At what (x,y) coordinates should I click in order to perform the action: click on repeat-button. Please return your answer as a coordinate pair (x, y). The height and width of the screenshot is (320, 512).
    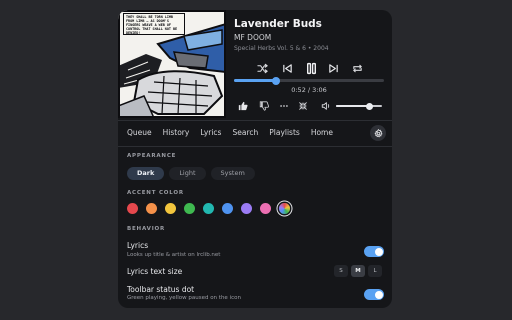
    Looking at the image, I should click on (357, 68).